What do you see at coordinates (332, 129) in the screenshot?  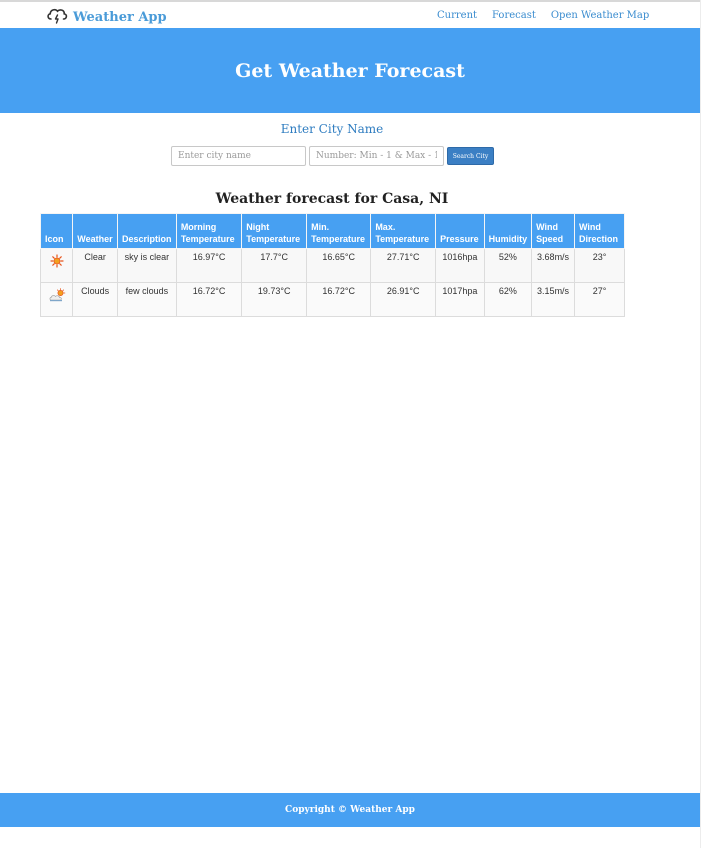 I see `city-label: Enter City Name` at bounding box center [332, 129].